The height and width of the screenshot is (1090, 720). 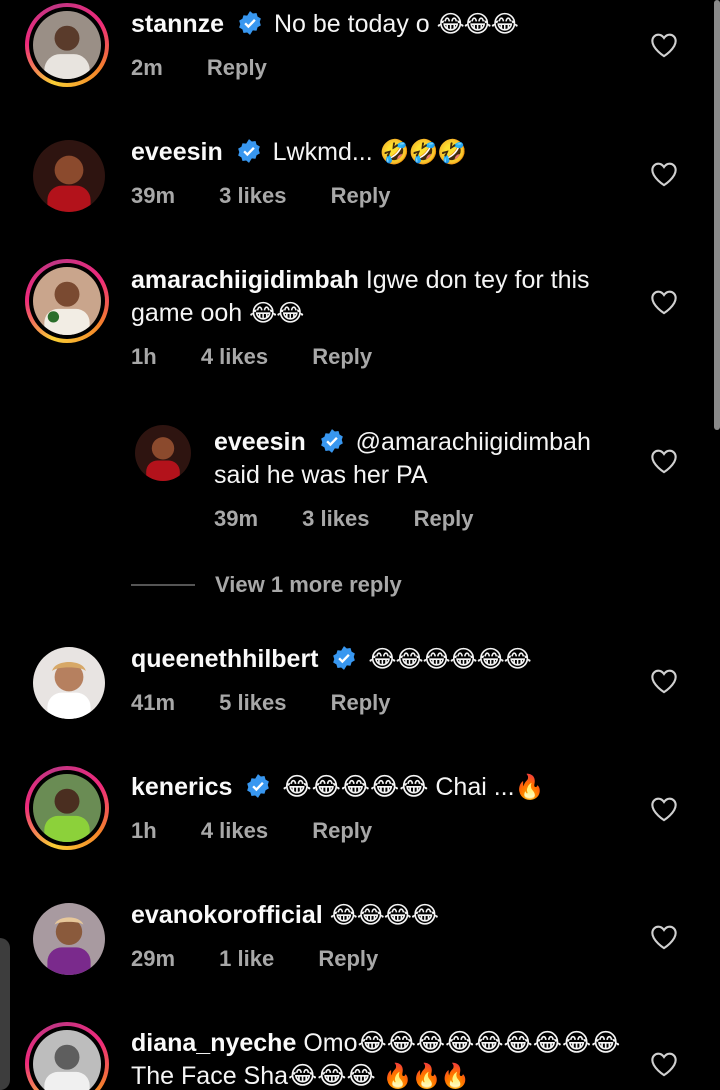 What do you see at coordinates (276, 313) in the screenshot?
I see `comment-emoji: 😂😂` at bounding box center [276, 313].